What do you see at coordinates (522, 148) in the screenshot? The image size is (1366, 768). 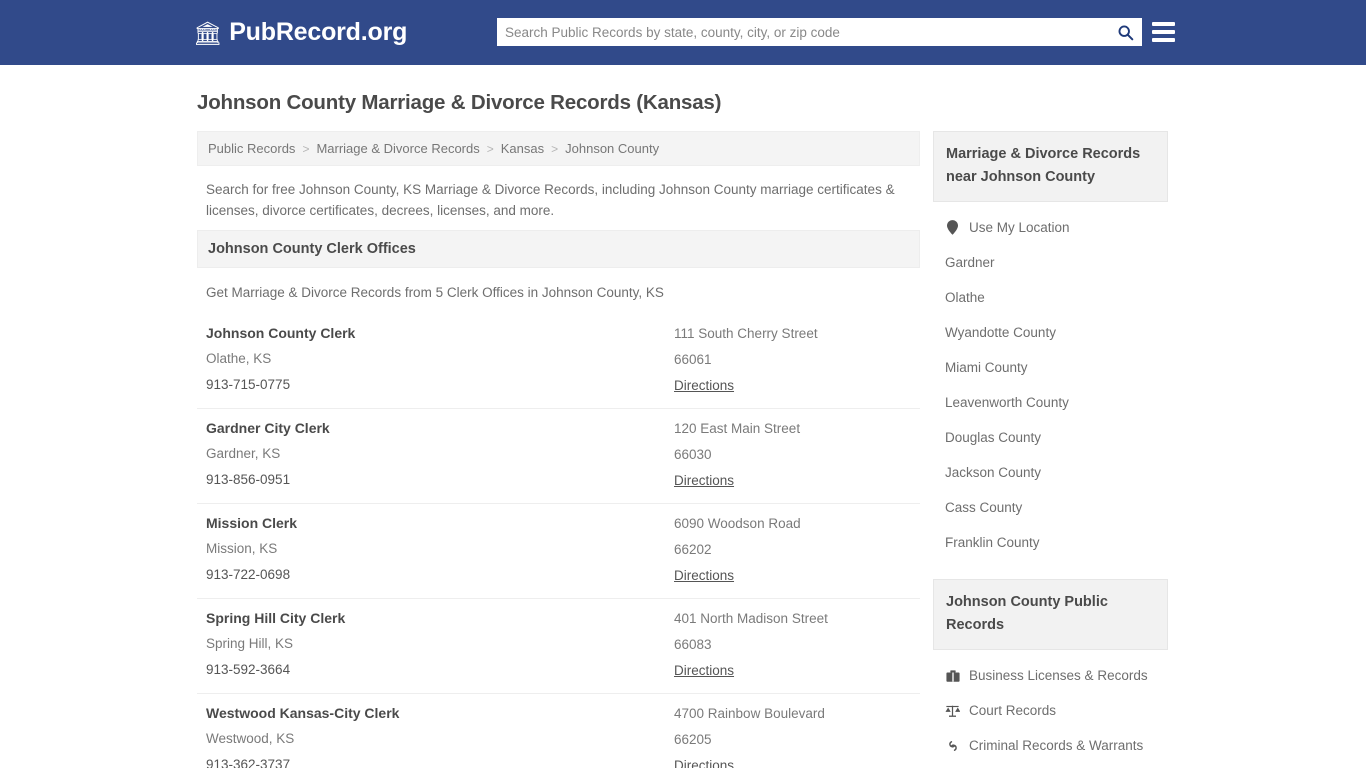 I see `breadcrumb-item: Kansas` at bounding box center [522, 148].